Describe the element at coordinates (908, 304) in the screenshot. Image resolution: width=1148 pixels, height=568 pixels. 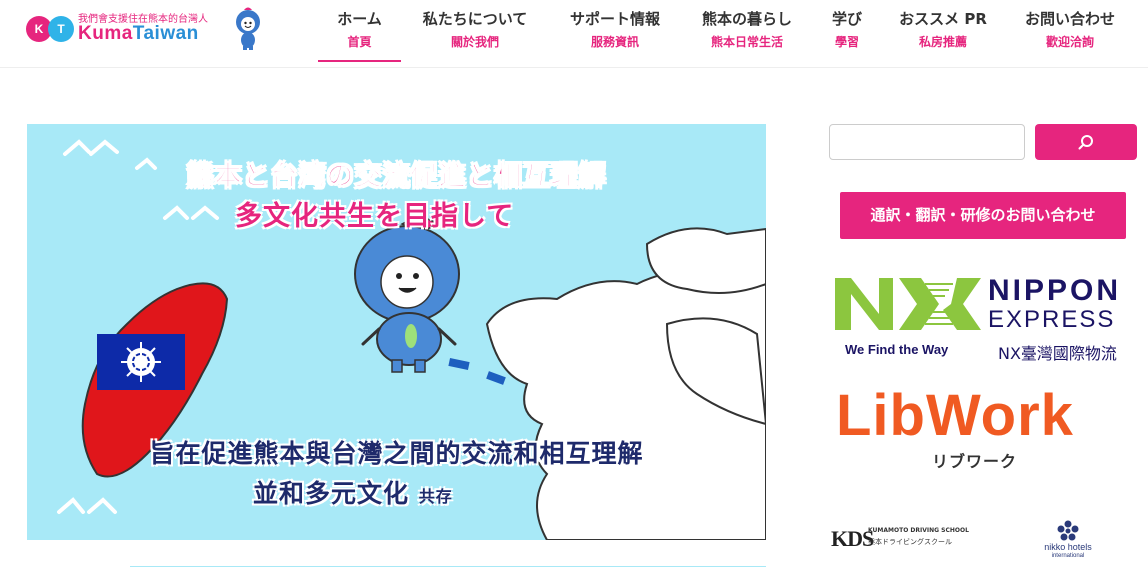
I see `nx-logo-icon` at that location.